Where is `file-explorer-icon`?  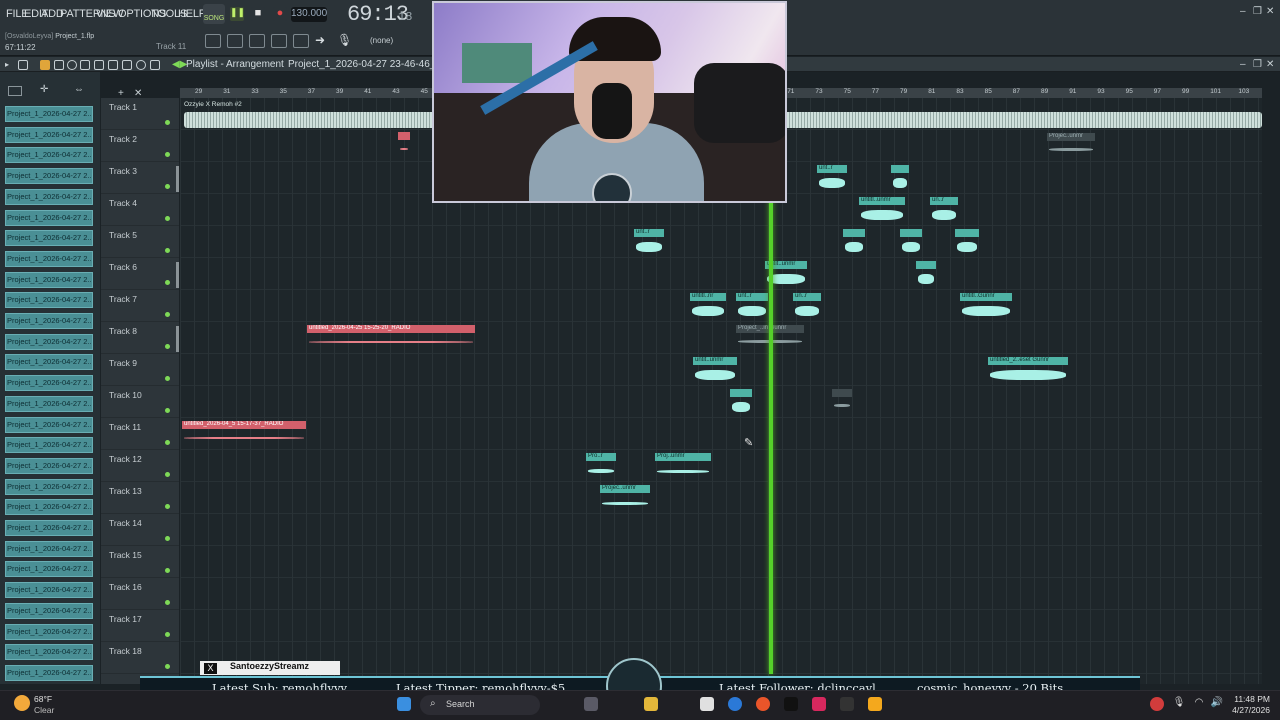
file-explorer-icon is located at coordinates (651, 704).